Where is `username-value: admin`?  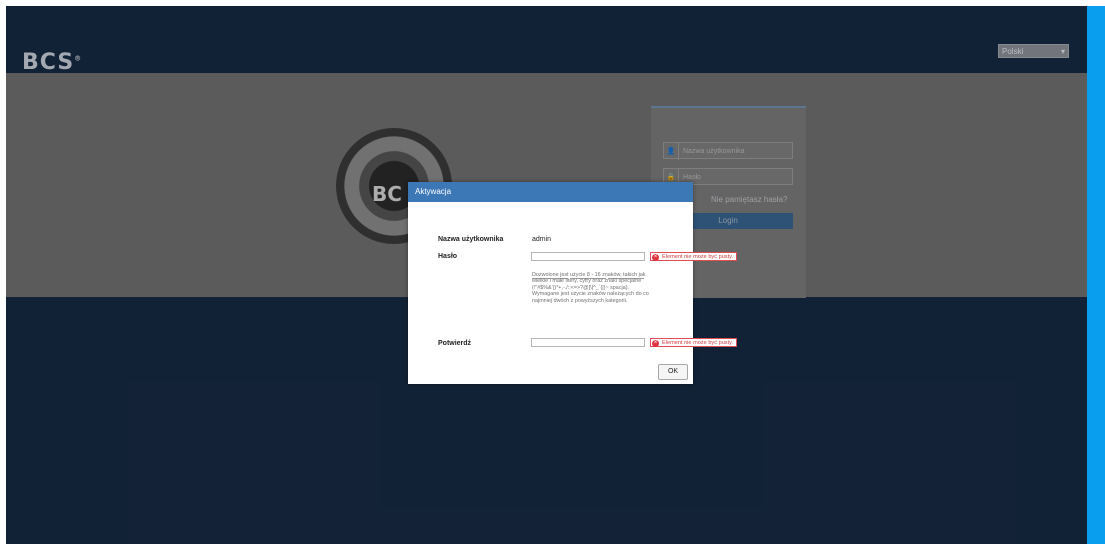 username-value: admin is located at coordinates (542, 239).